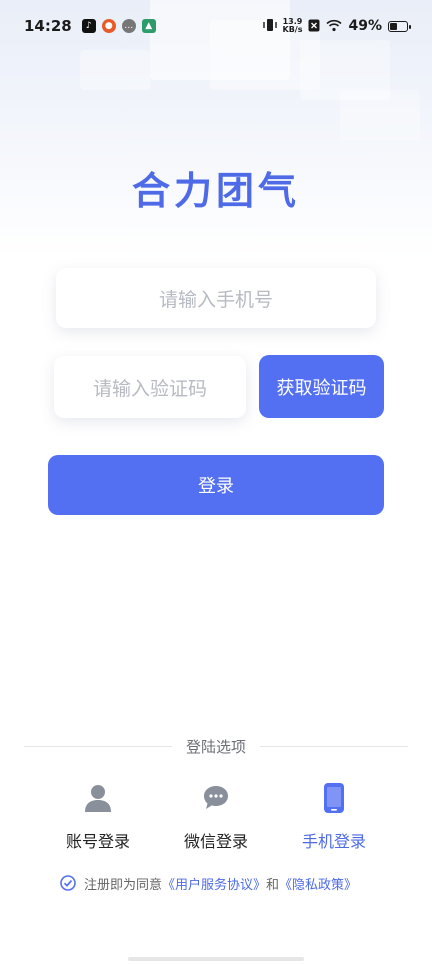 Image resolution: width=432 pixels, height=964 pixels. Describe the element at coordinates (98, 746) in the screenshot. I see `divider-line-left` at that location.